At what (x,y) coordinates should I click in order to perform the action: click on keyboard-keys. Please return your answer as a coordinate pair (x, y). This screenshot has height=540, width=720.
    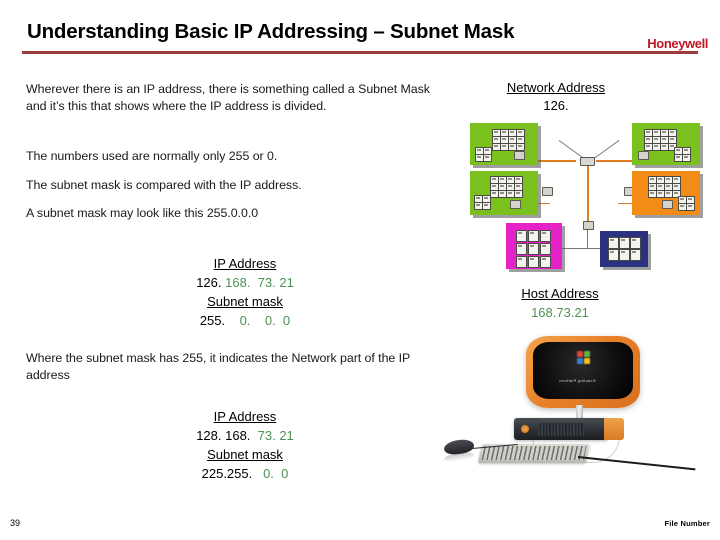
    Looking at the image, I should click on (534, 453).